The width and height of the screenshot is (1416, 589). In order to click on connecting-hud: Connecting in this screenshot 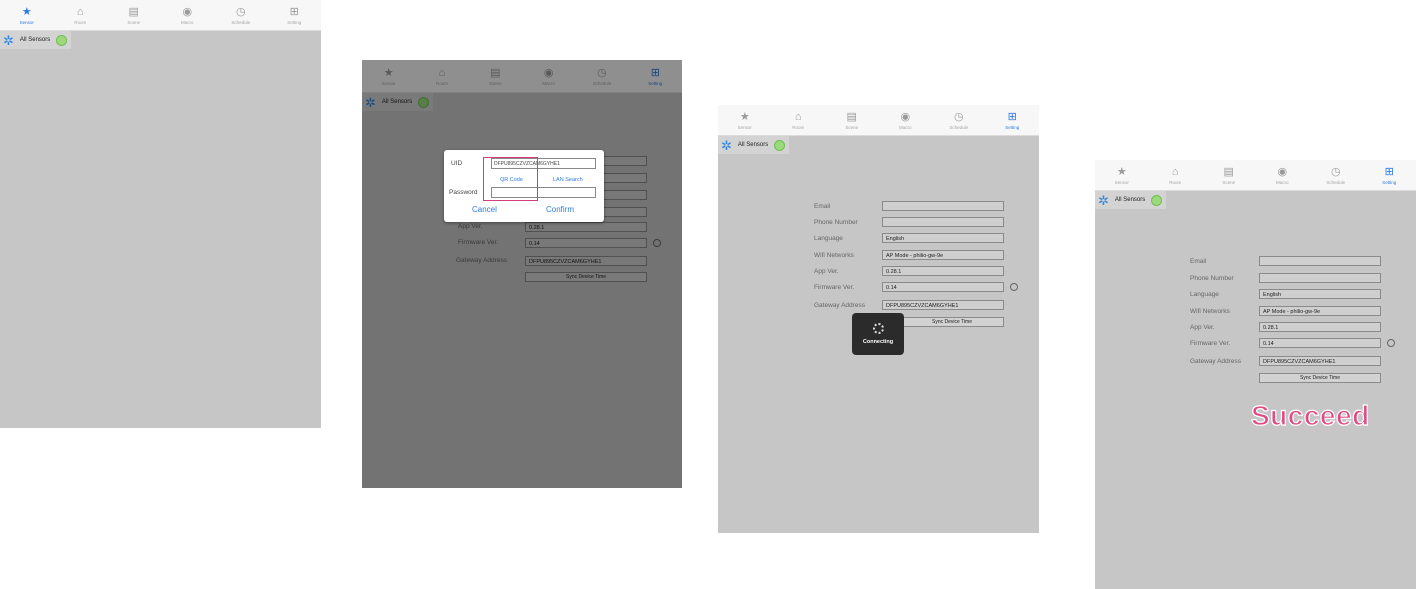, I will do `click(878, 334)`.